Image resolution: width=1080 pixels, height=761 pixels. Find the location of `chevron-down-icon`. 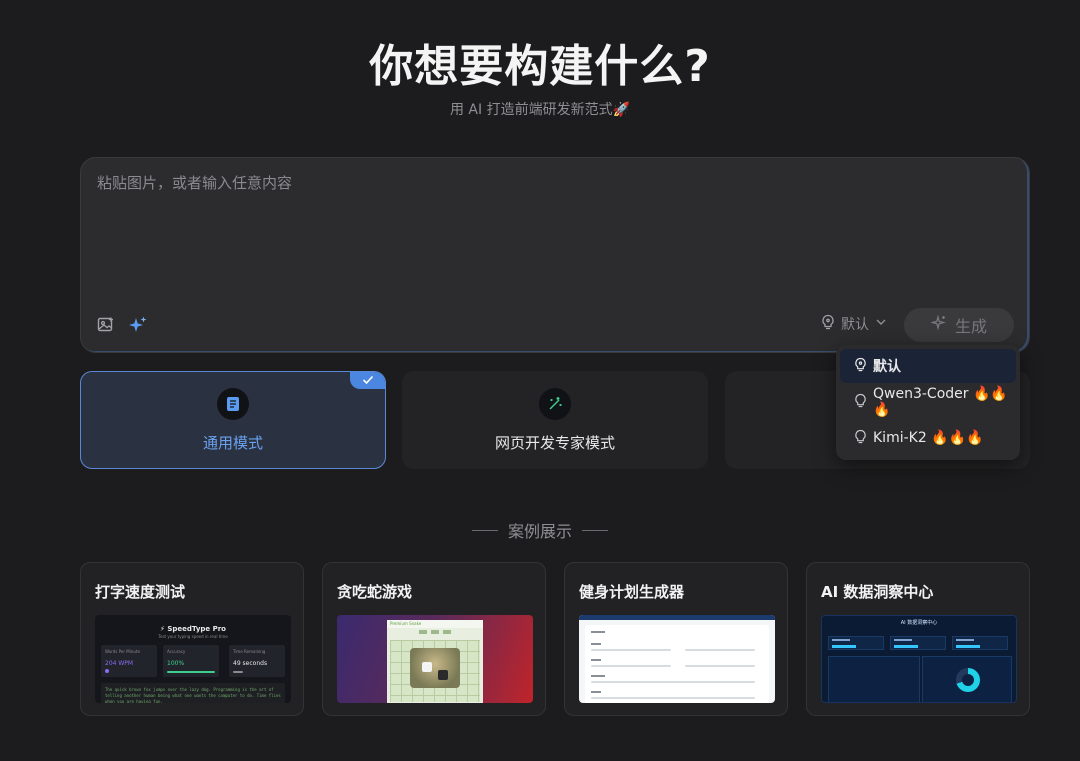

chevron-down-icon is located at coordinates (881, 324).